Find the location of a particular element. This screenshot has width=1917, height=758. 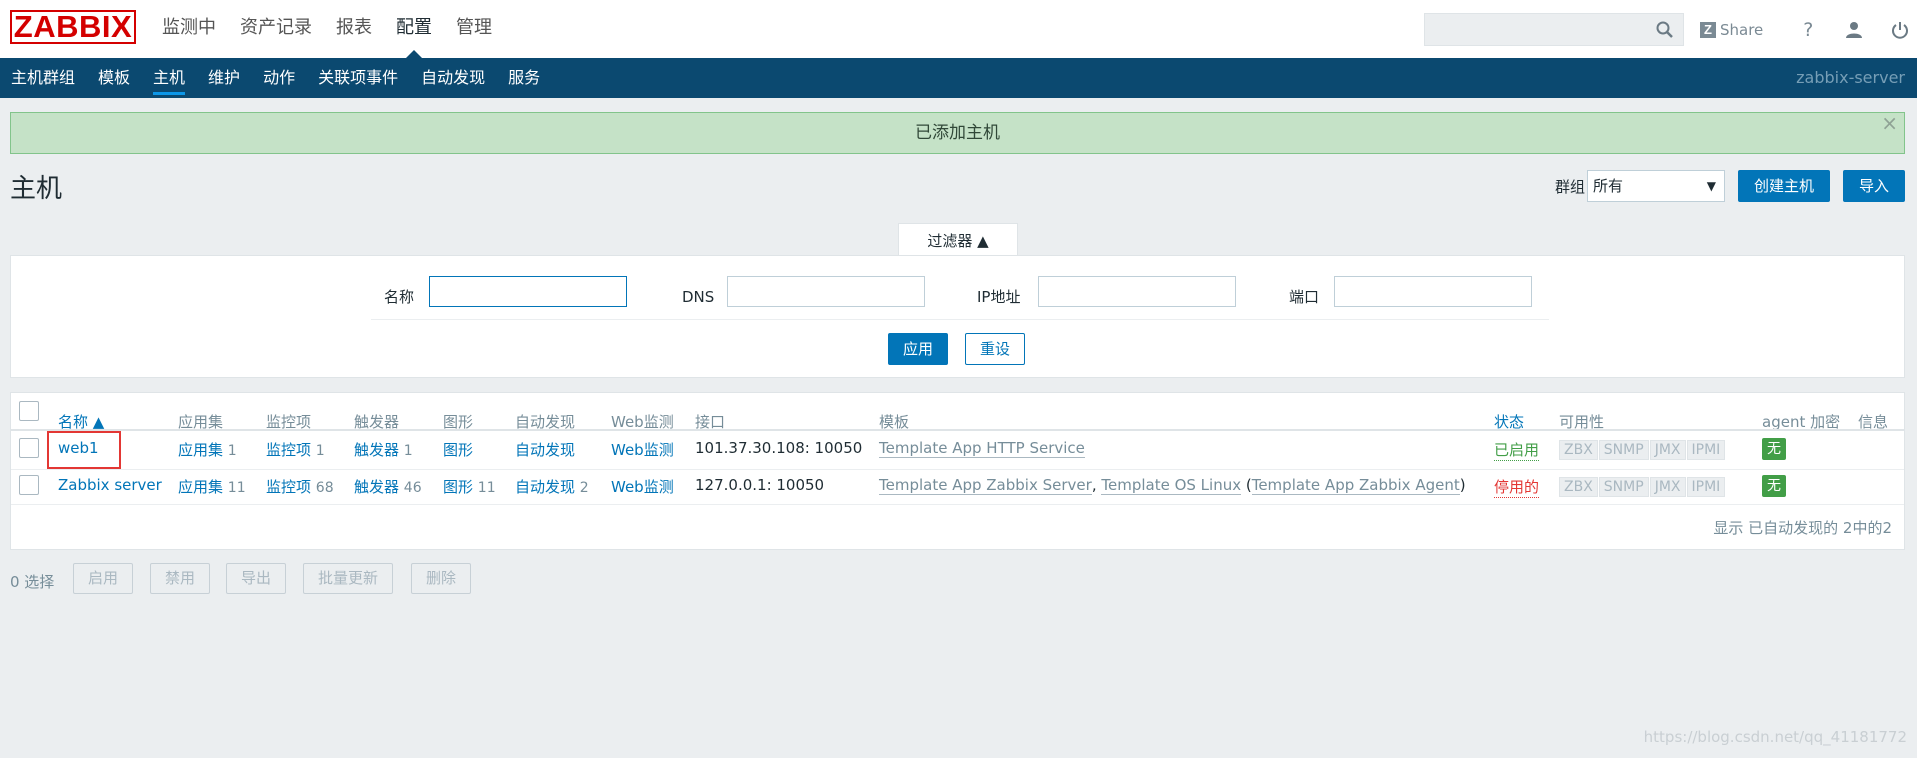

items-count: 1 is located at coordinates (320, 451).